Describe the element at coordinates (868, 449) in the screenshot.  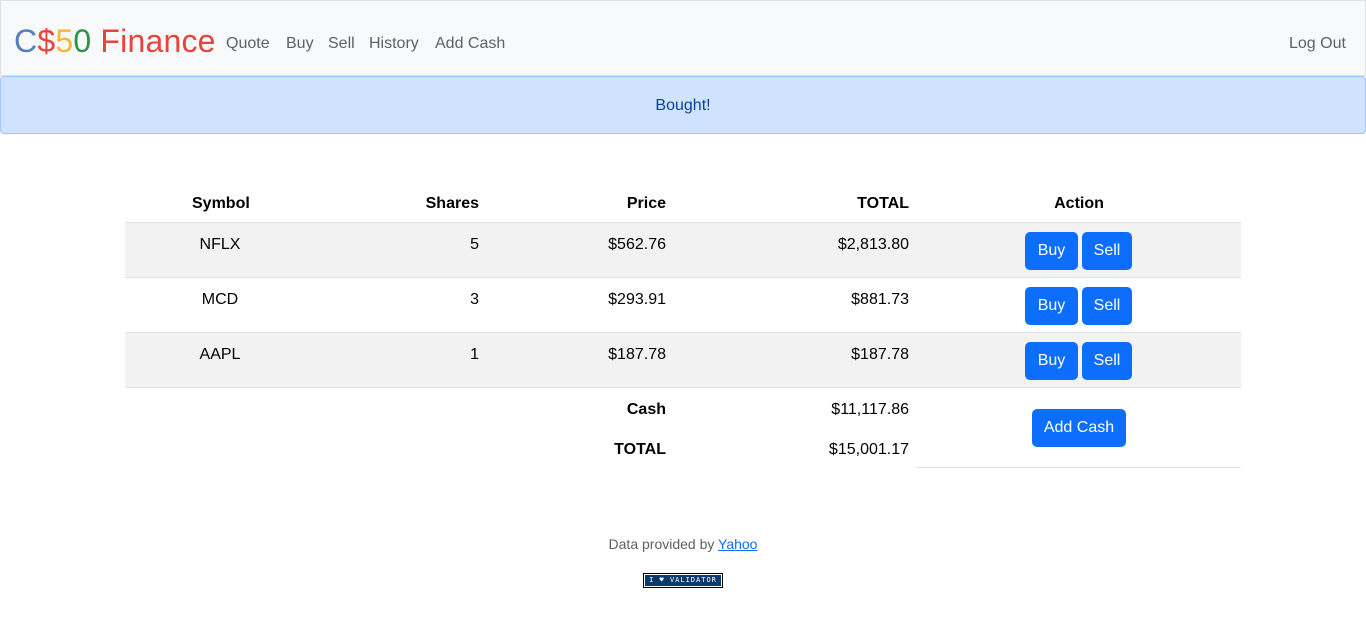
I see `grand-total-value: $15,001.17` at that location.